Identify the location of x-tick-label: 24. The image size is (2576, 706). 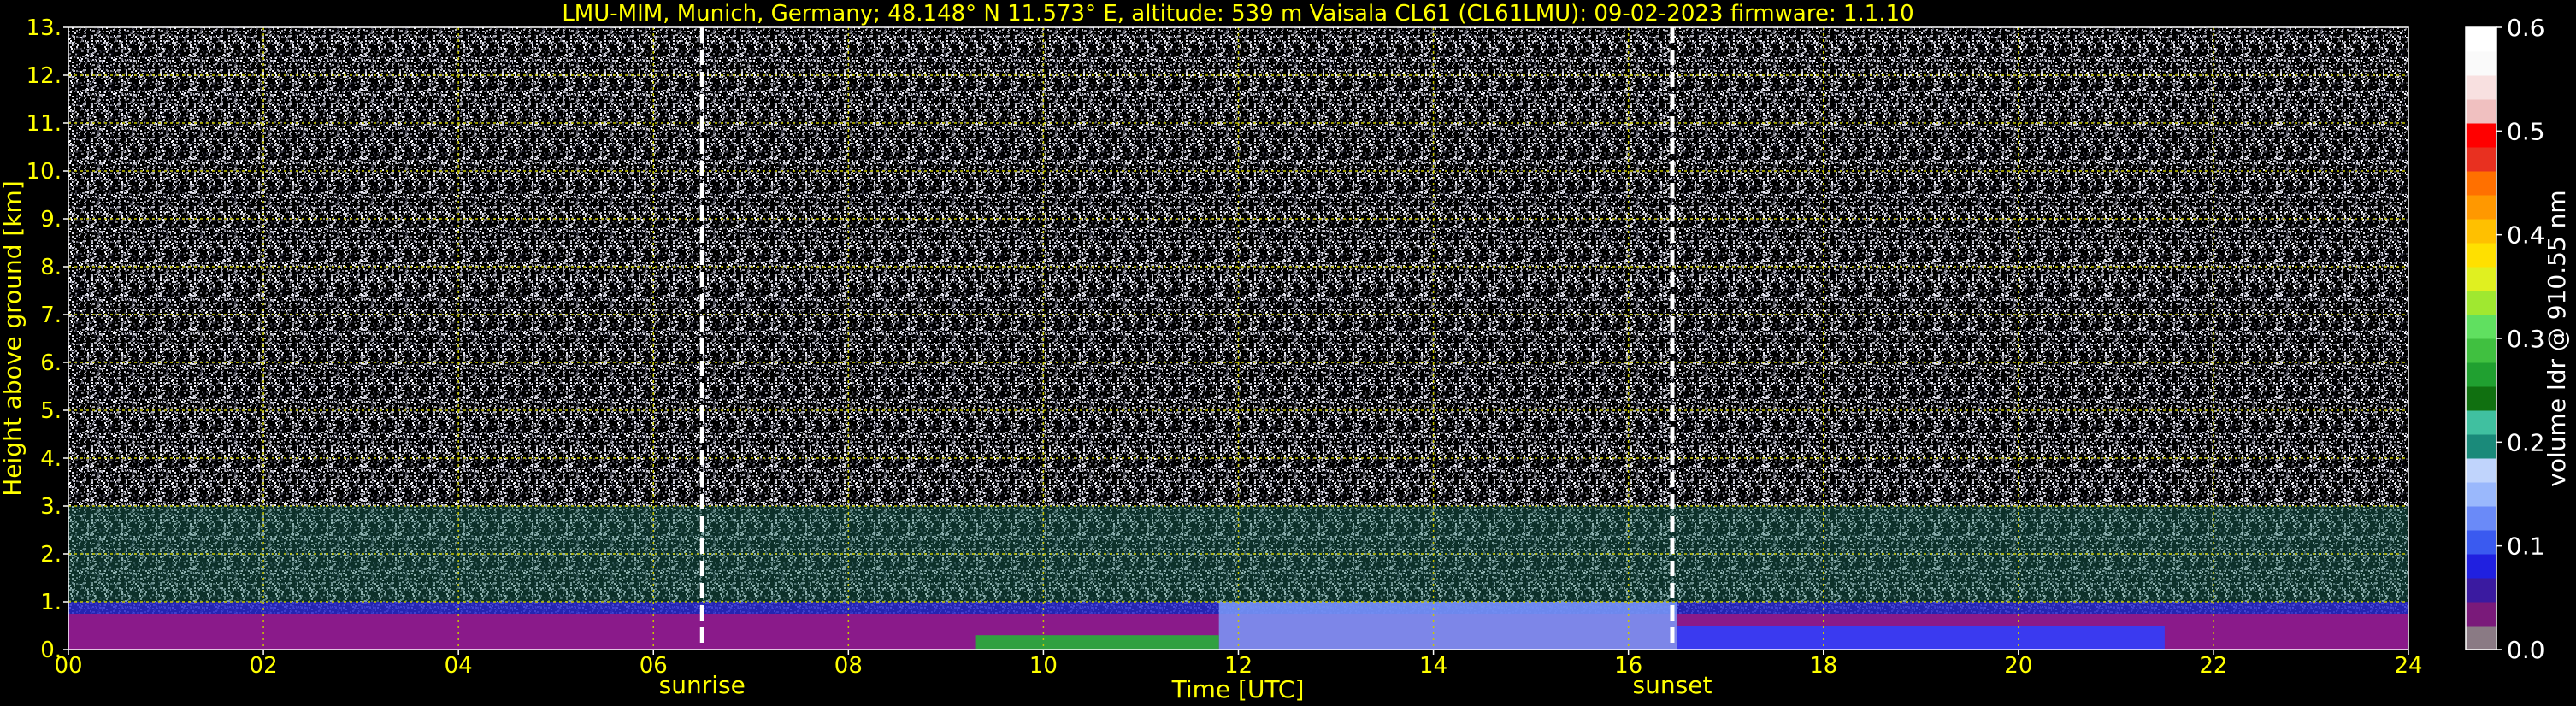
(2408, 666).